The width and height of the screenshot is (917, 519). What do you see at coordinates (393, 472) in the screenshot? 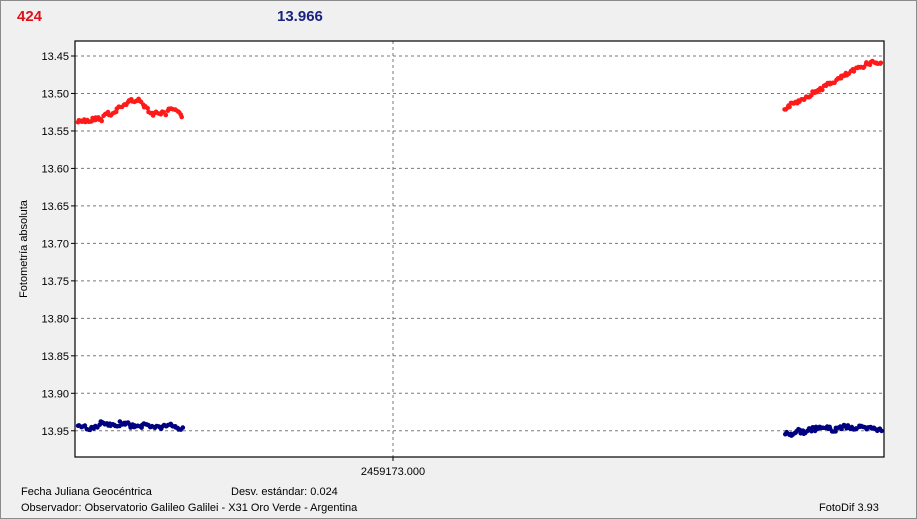
I see `x-tick-label: 2459173.000` at bounding box center [393, 472].